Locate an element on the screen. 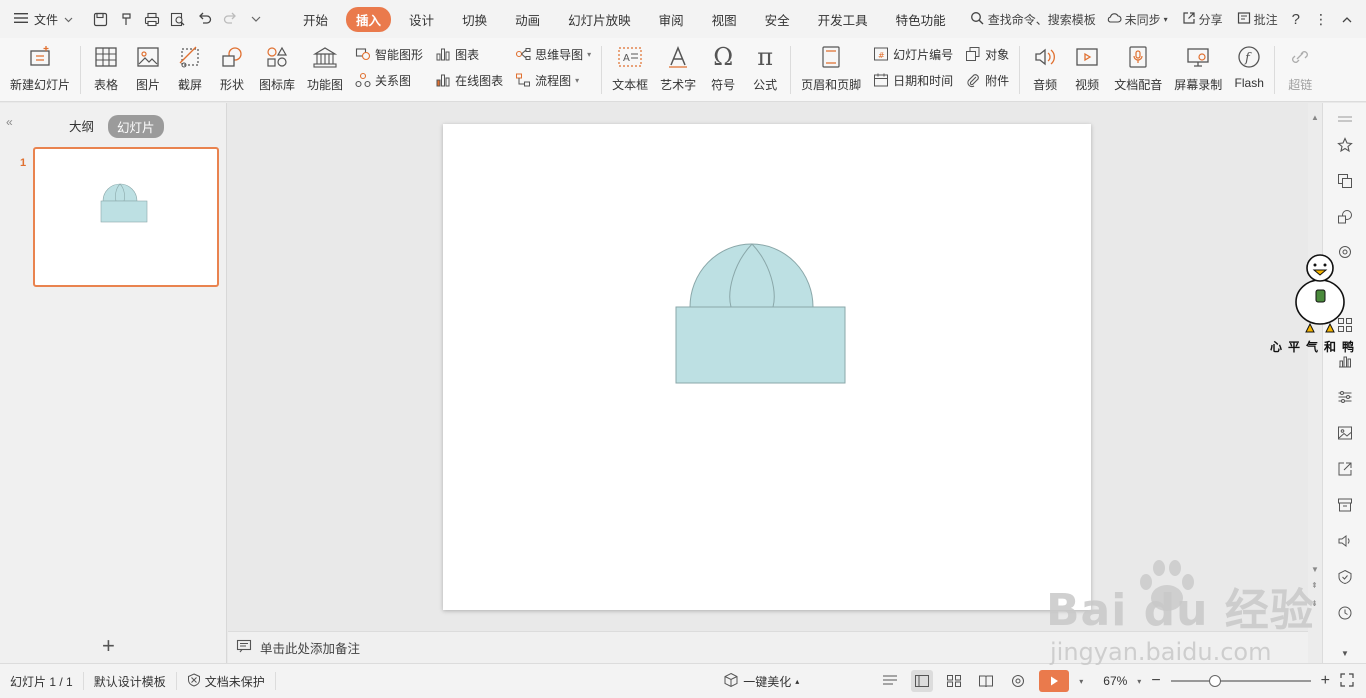 This screenshot has height=698, width=1366. audio-button: 音频 is located at coordinates (1045, 70).